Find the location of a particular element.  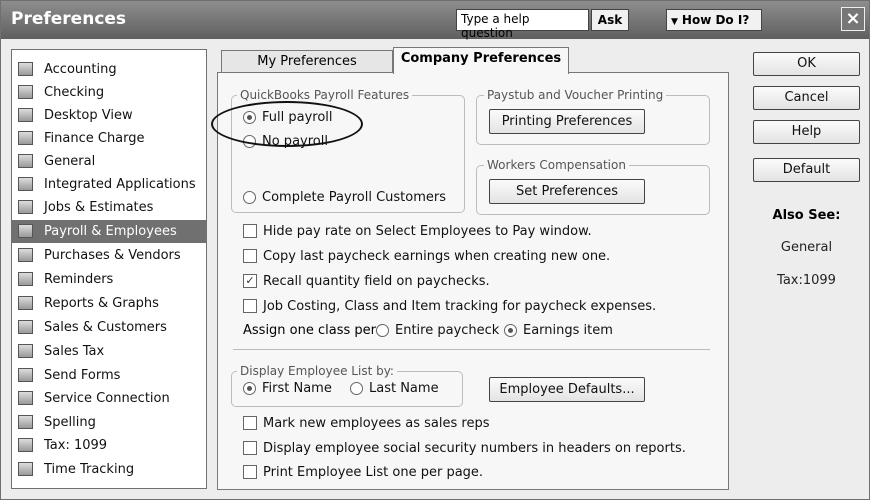

sidebar-item-payroll-employees: Payroll & Employees is located at coordinates (109, 231).